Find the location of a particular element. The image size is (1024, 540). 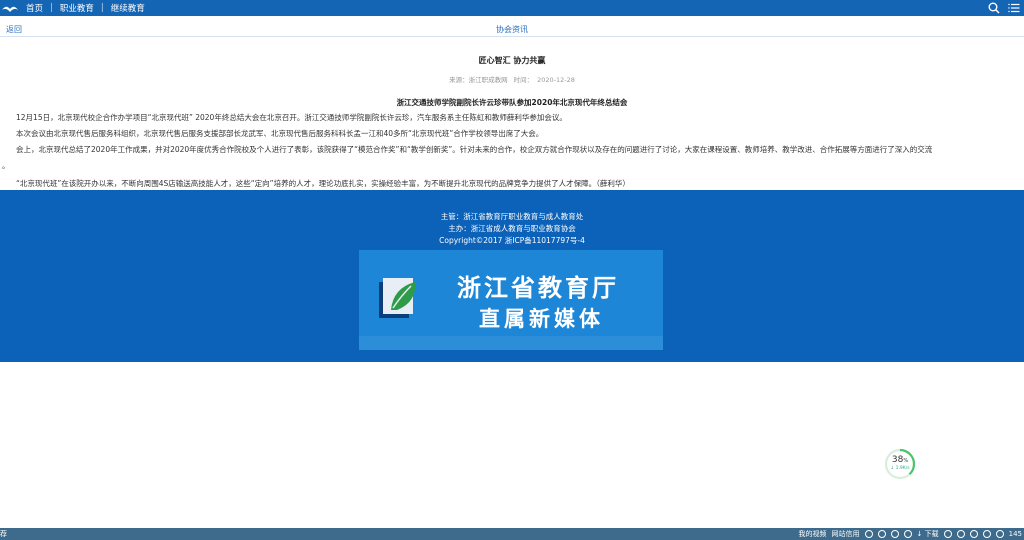

status-left-label: 荐 is located at coordinates (3, 534).